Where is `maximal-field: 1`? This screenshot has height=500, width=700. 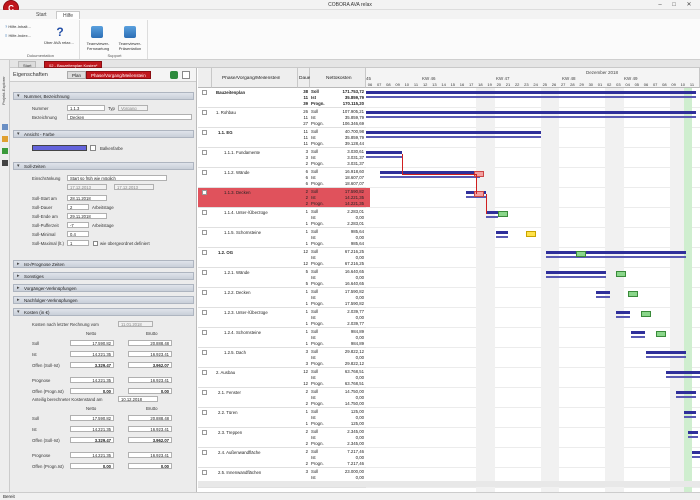
maximal-field: 1 is located at coordinates (78, 243).